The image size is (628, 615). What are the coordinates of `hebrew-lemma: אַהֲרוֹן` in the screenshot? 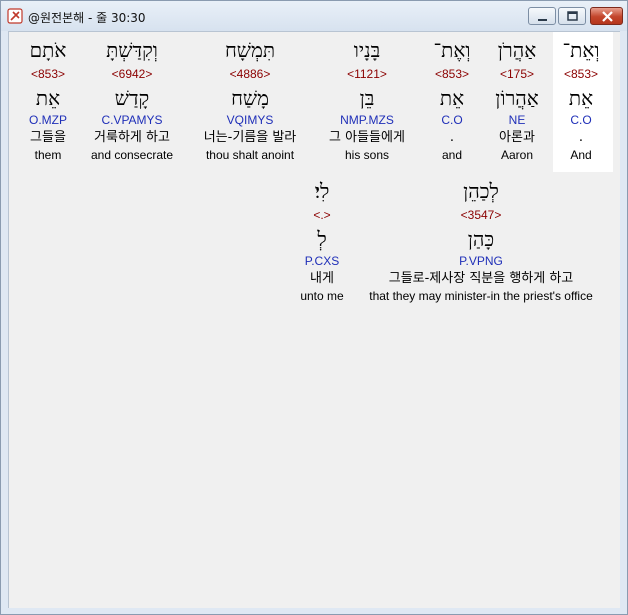 It's located at (517, 98).